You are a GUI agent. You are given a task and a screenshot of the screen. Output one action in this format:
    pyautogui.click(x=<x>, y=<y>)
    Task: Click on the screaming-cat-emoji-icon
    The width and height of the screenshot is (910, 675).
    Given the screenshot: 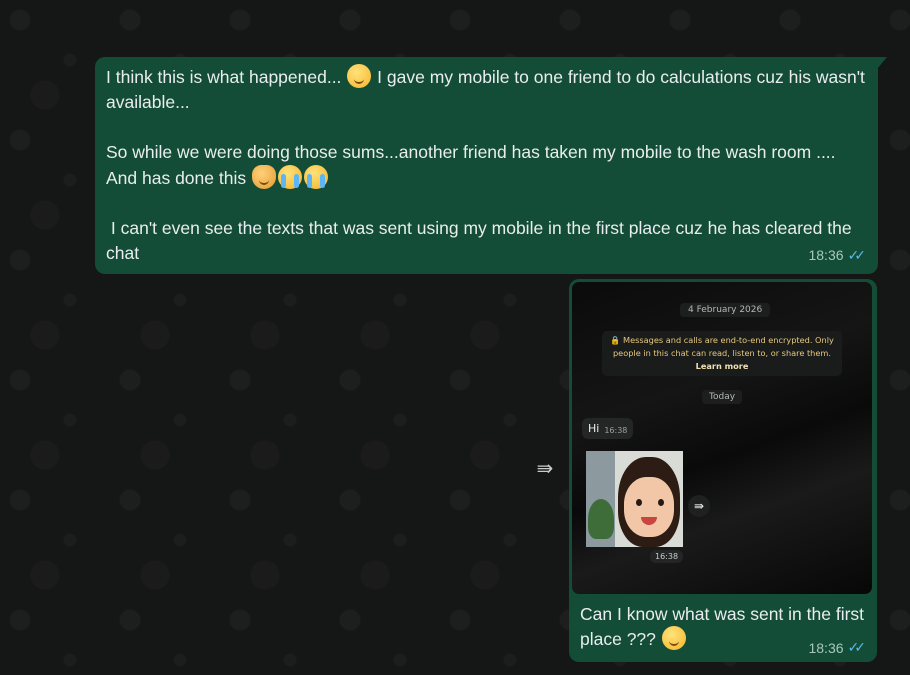 What is the action you would take?
    pyautogui.click(x=263, y=177)
    